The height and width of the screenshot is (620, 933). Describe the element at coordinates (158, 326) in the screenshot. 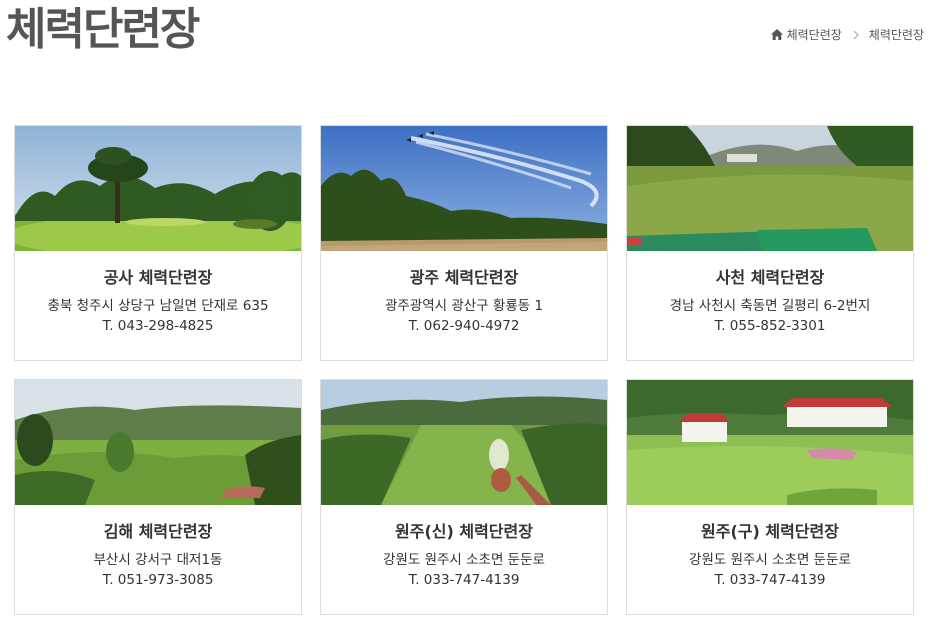

I see `facility-phone: T. 043-298-4825` at that location.